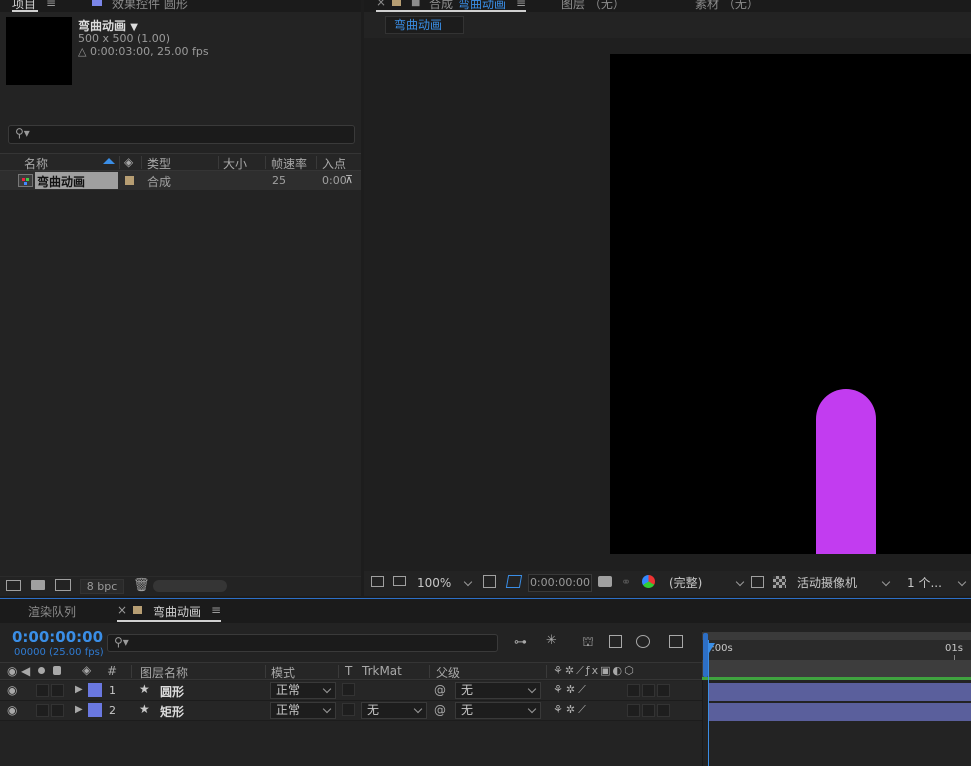  I want to click on project-search-input: ⚲▾, so click(181, 134).